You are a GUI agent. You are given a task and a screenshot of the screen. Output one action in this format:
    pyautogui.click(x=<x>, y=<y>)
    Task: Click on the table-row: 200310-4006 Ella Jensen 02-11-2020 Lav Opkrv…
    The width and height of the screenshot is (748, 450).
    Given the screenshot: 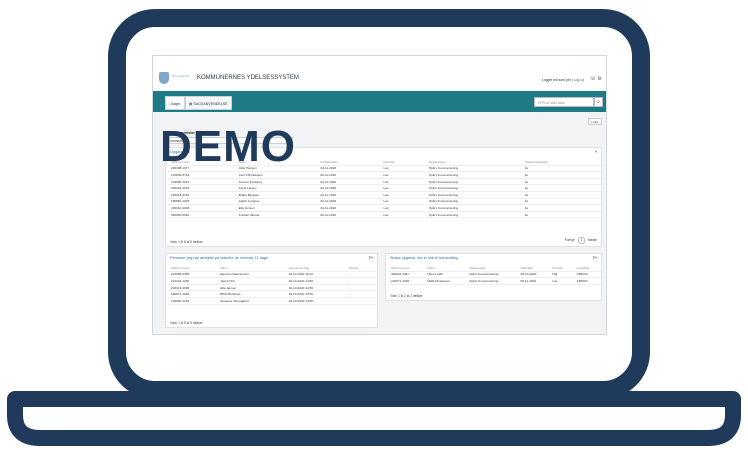 What is the action you would take?
    pyautogui.click(x=384, y=208)
    